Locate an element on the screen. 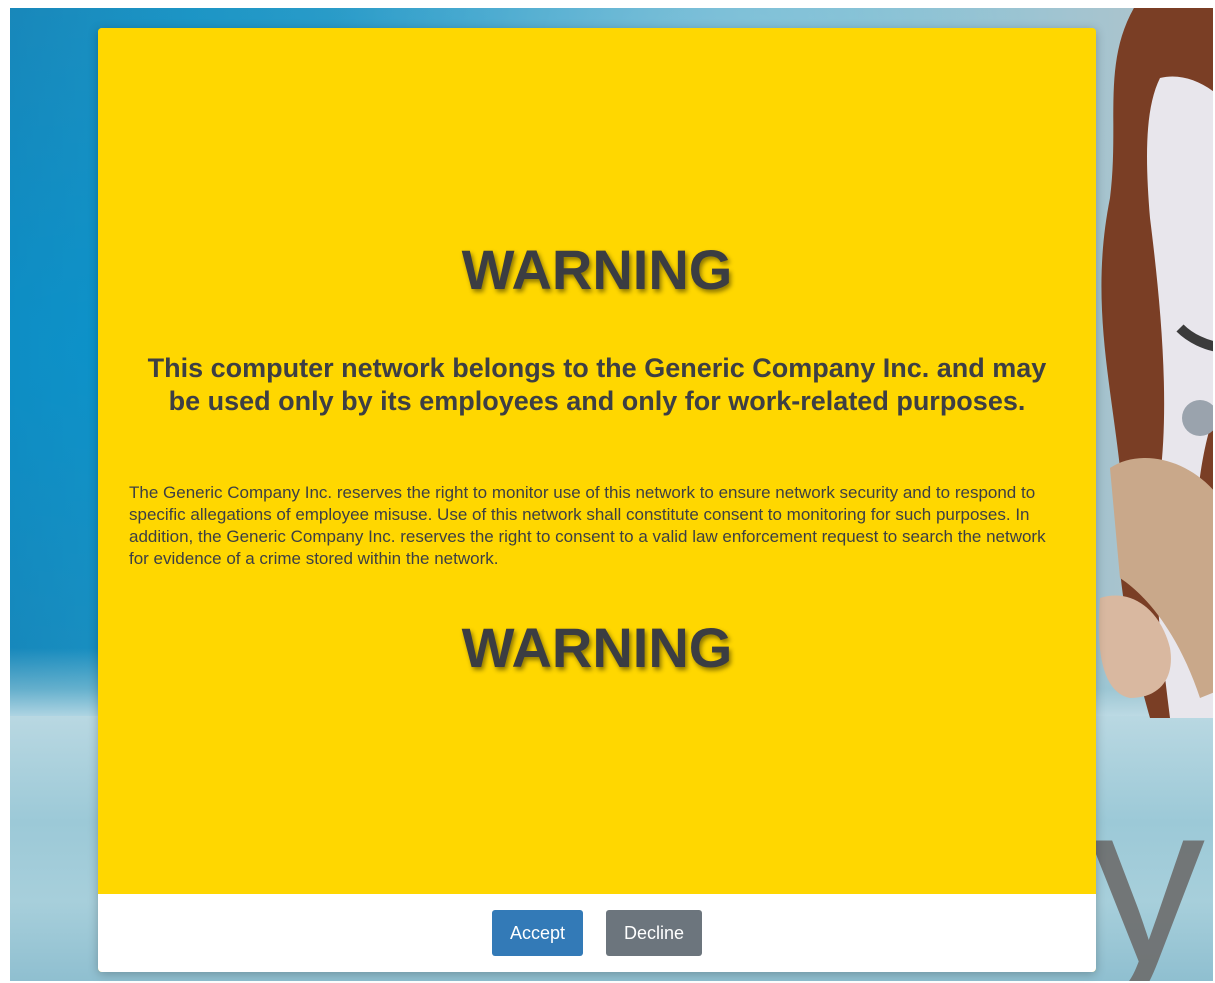  accept-button: Accept is located at coordinates (537, 933).